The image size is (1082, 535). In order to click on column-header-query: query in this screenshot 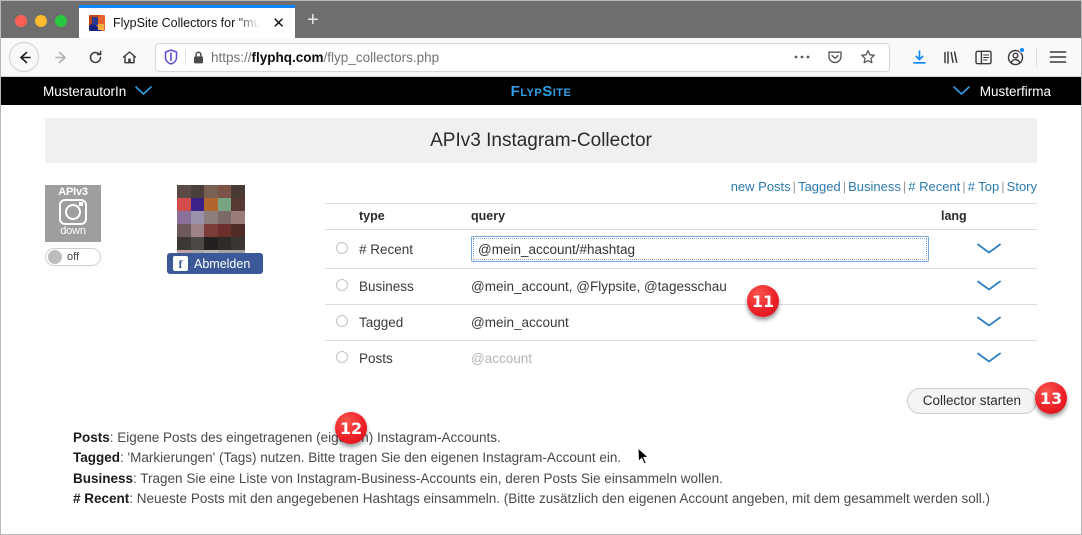, I will do `click(706, 216)`.